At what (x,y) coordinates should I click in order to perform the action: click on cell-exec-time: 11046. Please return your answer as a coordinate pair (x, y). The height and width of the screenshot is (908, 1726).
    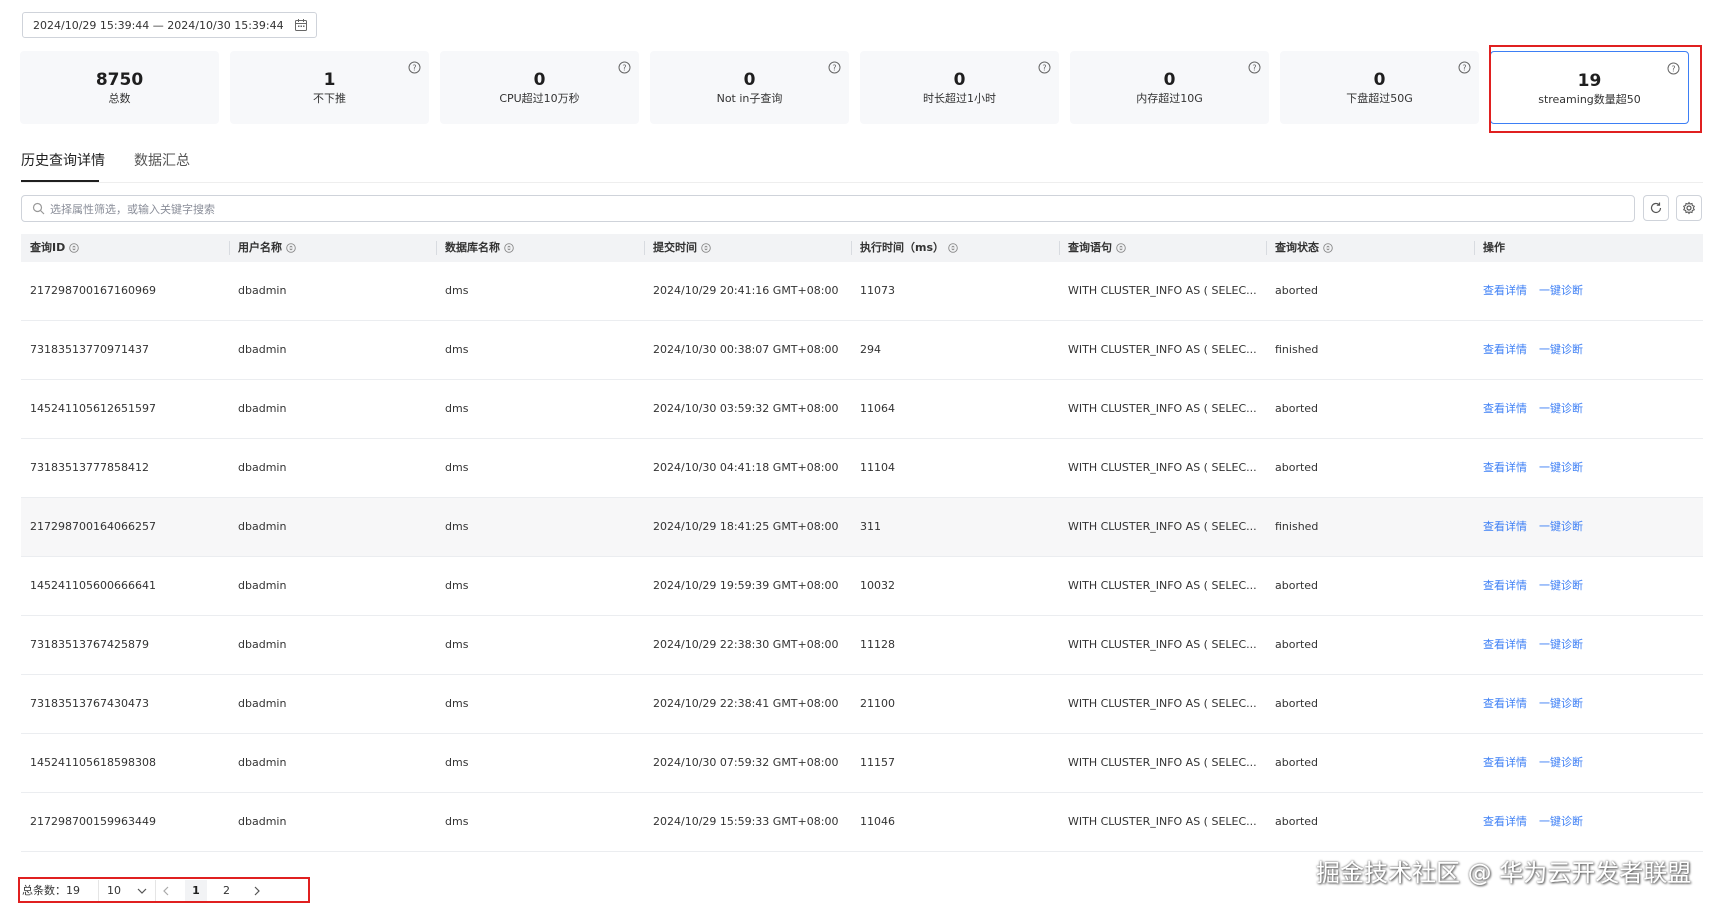
    Looking at the image, I should click on (877, 821).